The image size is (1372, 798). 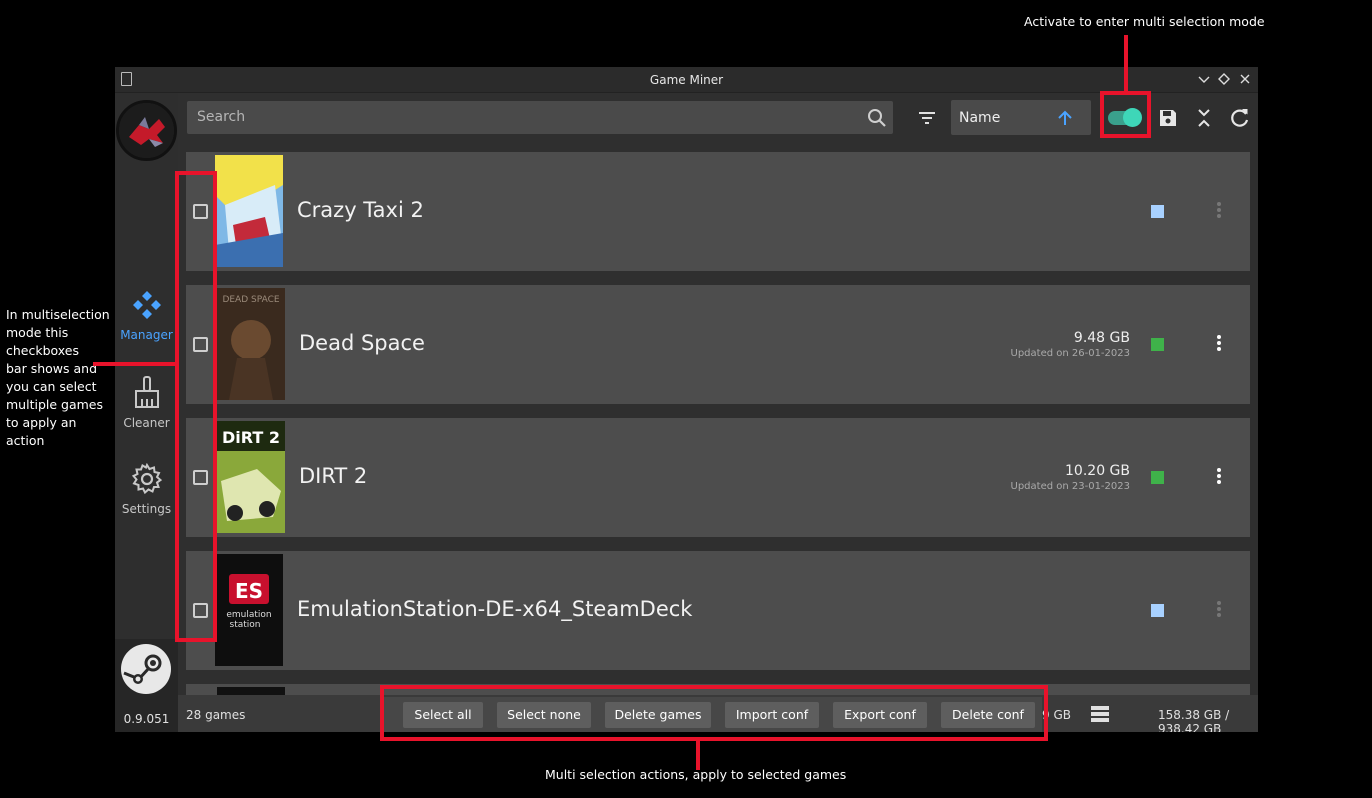 I want to click on filter-icon, so click(x=927, y=118).